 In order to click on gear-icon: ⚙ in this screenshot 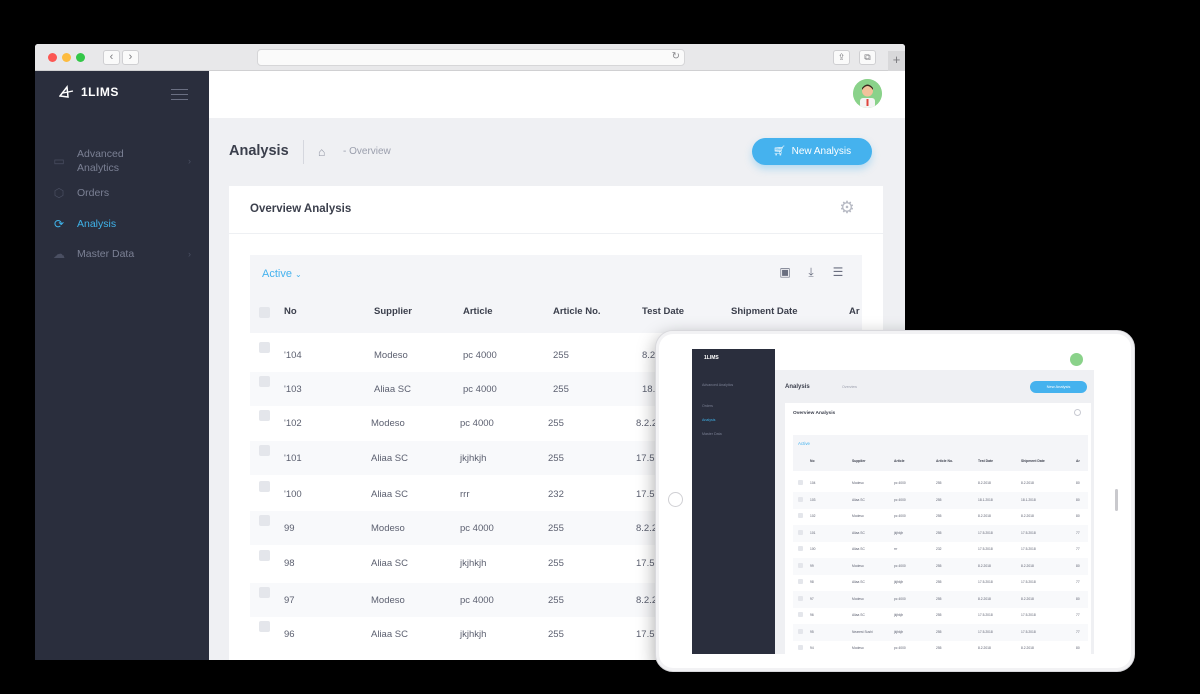, I will do `click(847, 208)`.